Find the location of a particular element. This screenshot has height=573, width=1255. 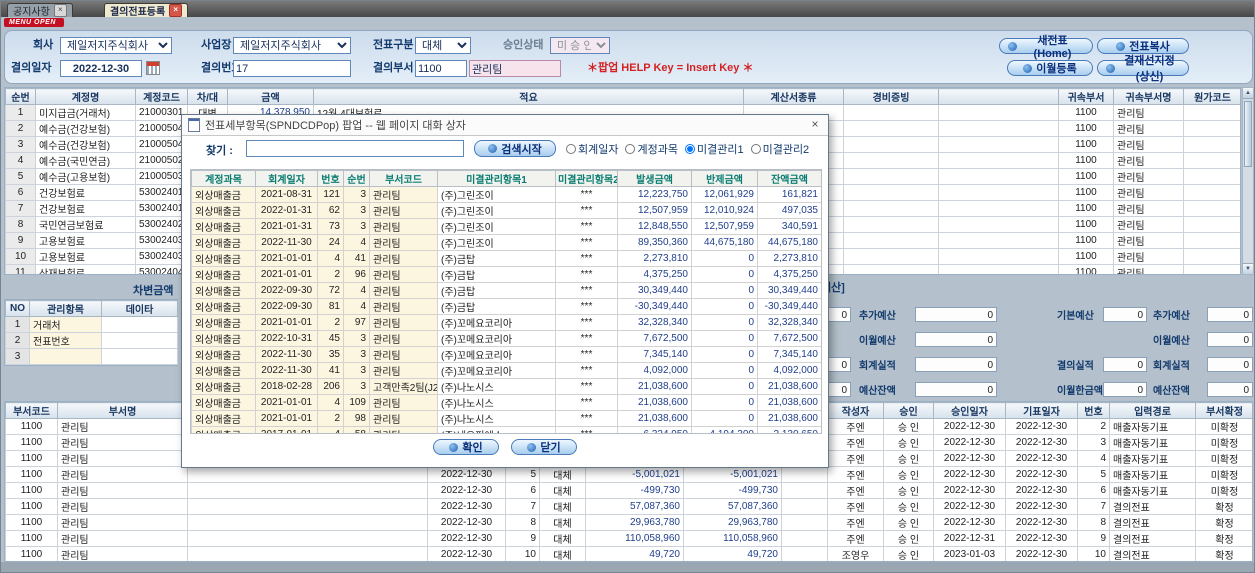

radio-open-mgmt2: 미결관리2 is located at coordinates (779, 149).